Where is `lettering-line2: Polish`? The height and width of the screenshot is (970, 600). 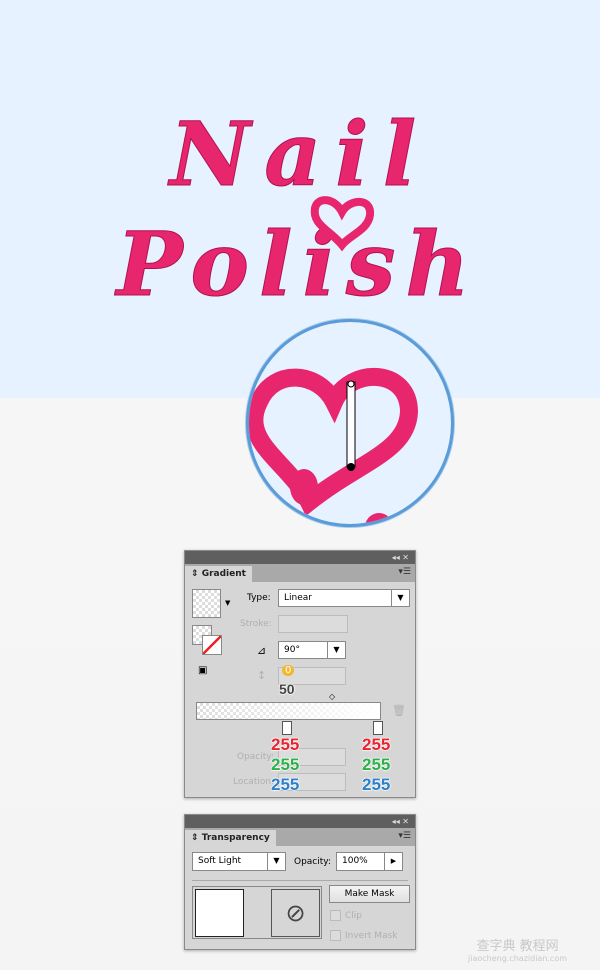
lettering-line2: Polish is located at coordinates (297, 264).